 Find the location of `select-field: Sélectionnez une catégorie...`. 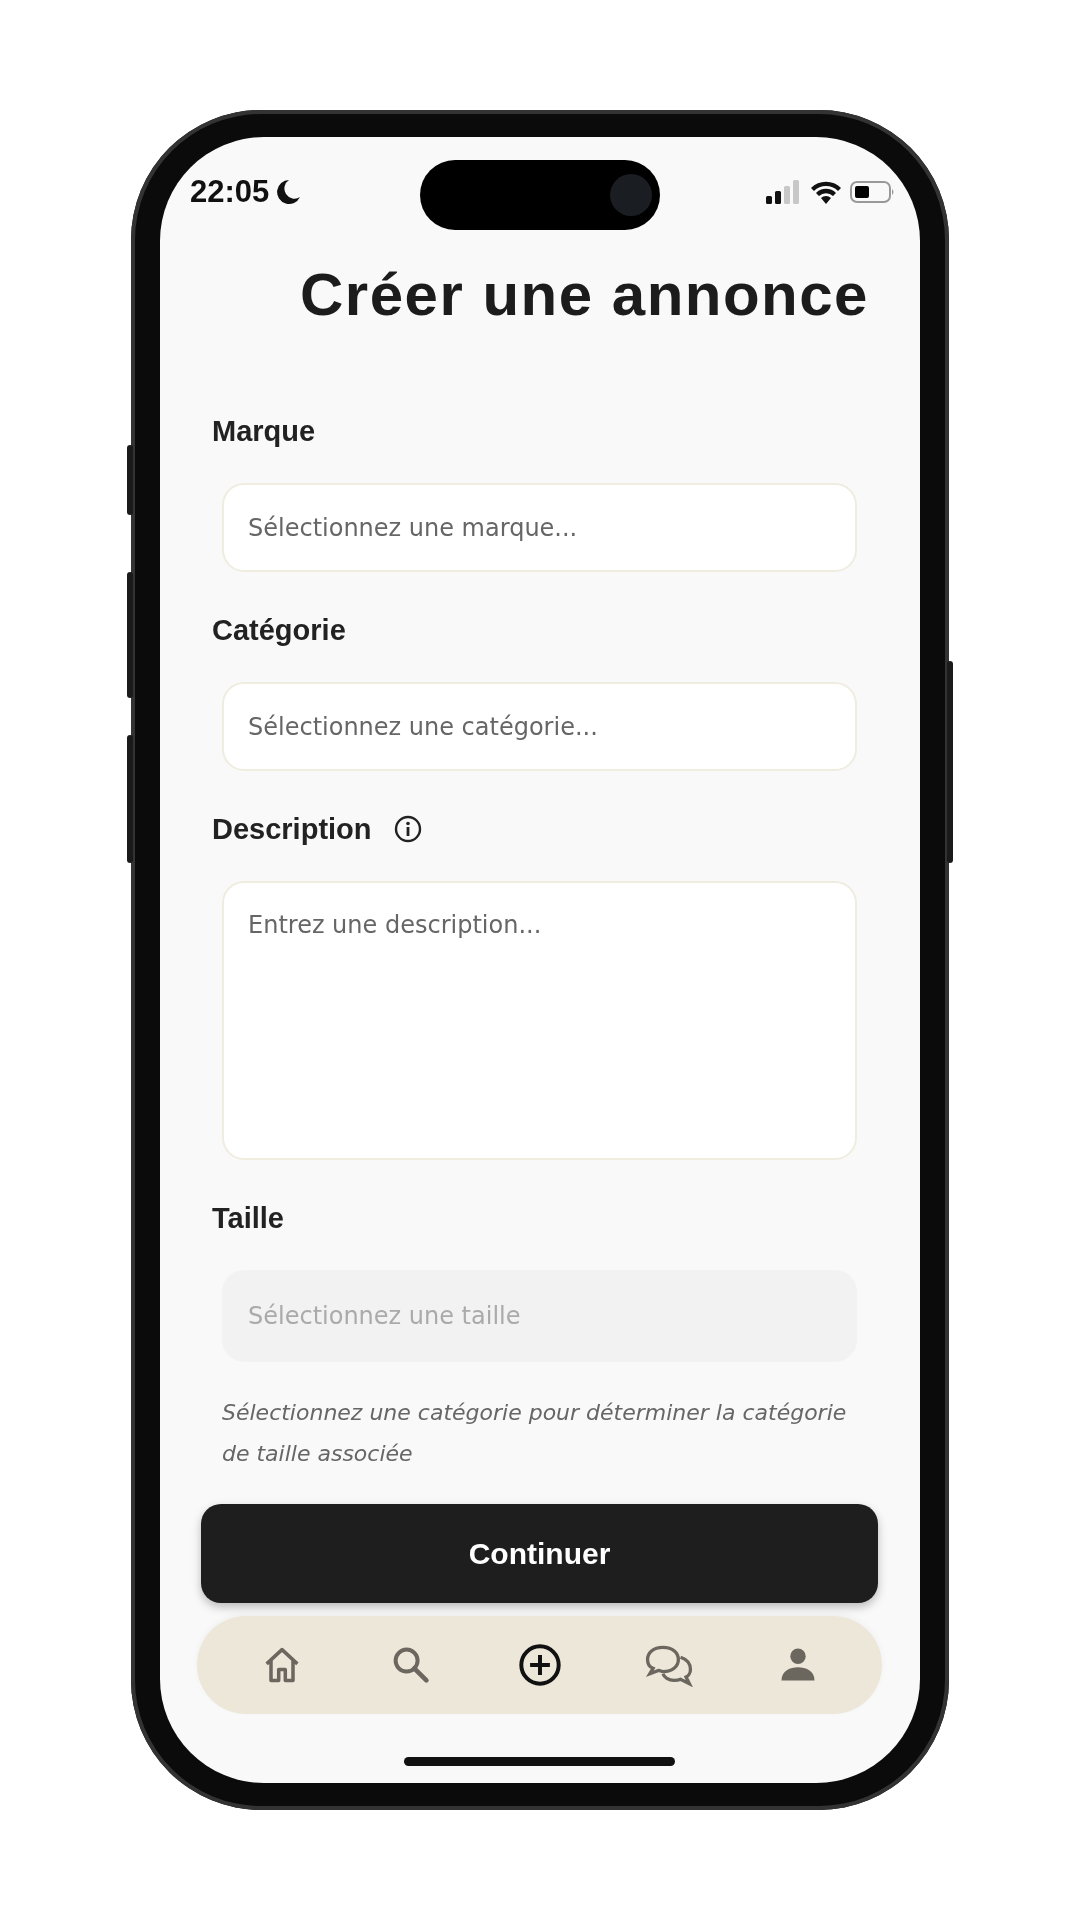

select-field: Sélectionnez une catégorie... is located at coordinates (539, 726).